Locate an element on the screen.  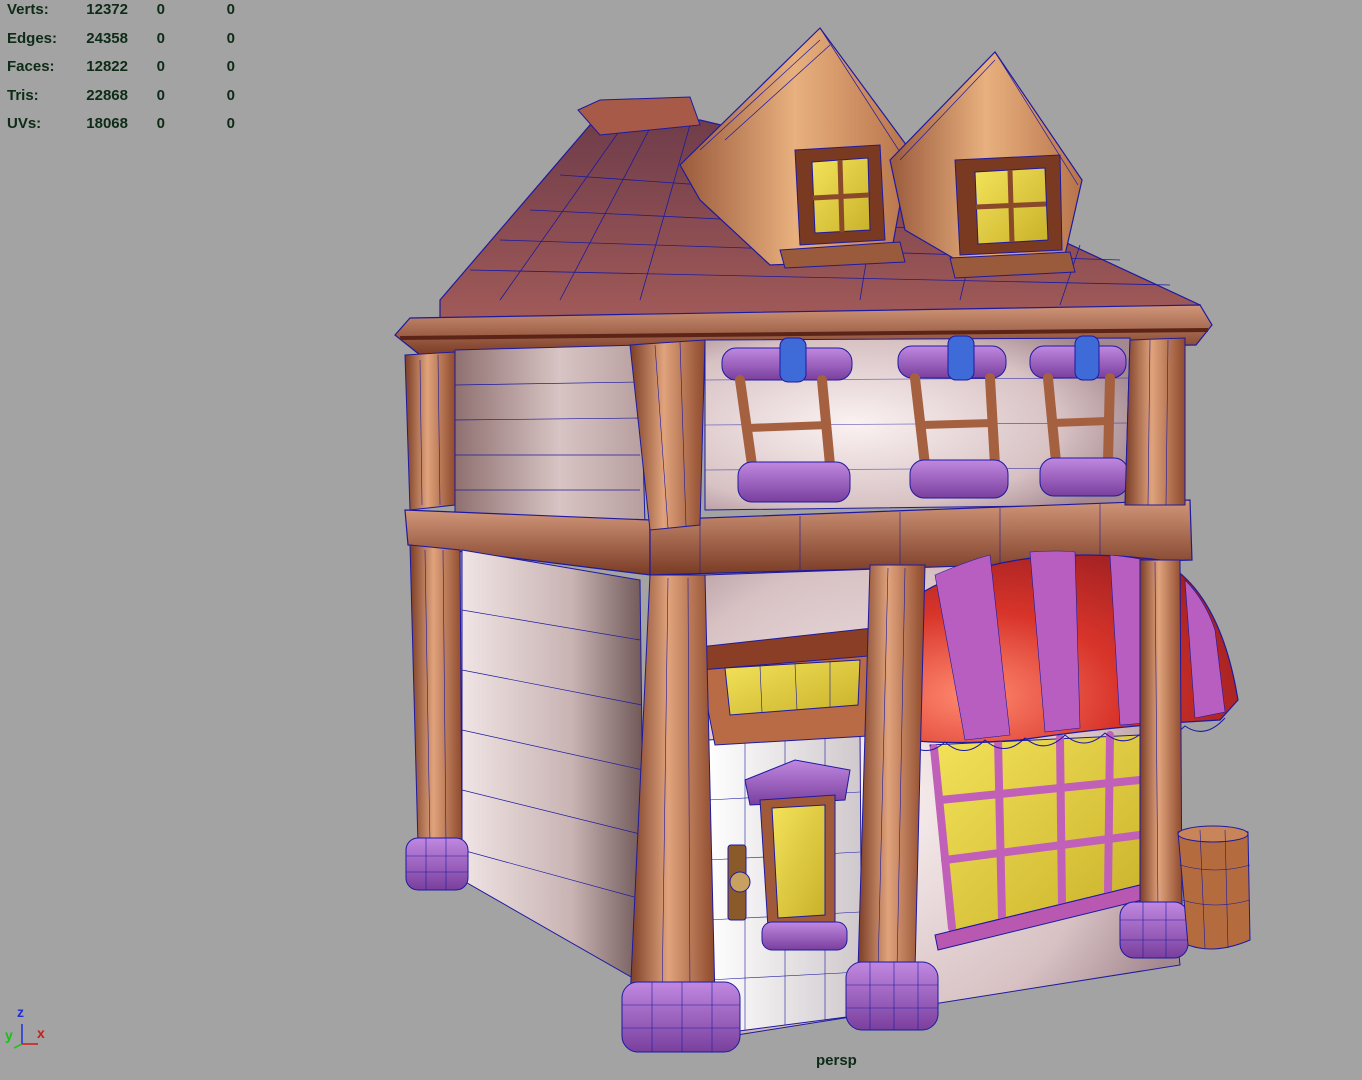
lower-left-wall is located at coordinates (553, 767).